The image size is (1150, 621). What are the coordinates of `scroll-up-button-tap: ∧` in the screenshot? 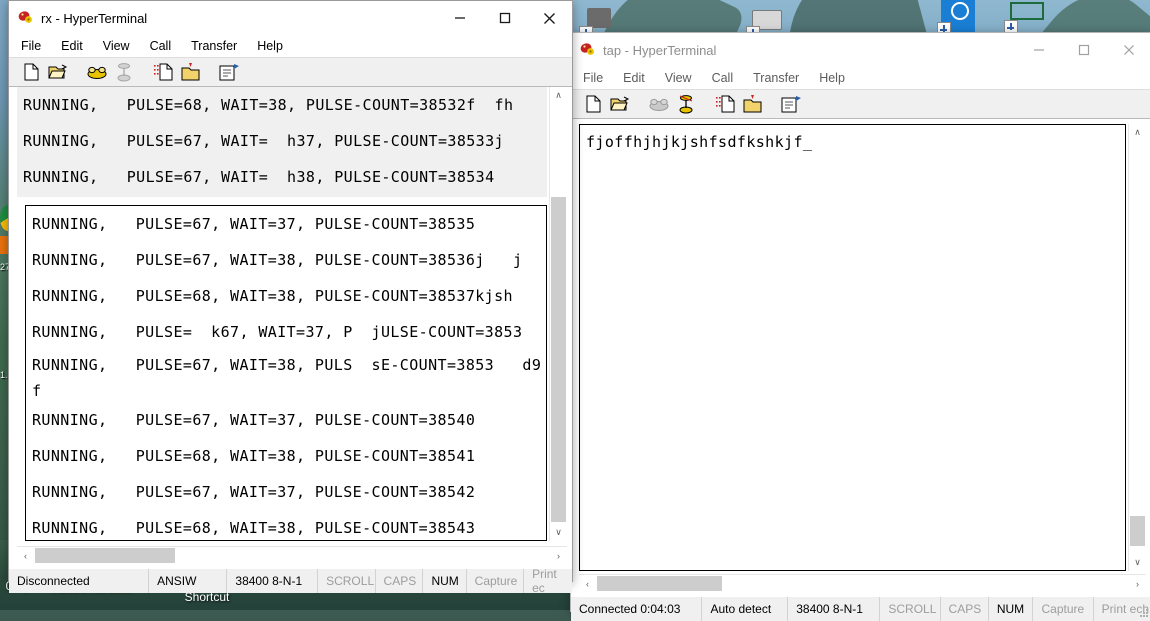 It's located at (1137, 132).